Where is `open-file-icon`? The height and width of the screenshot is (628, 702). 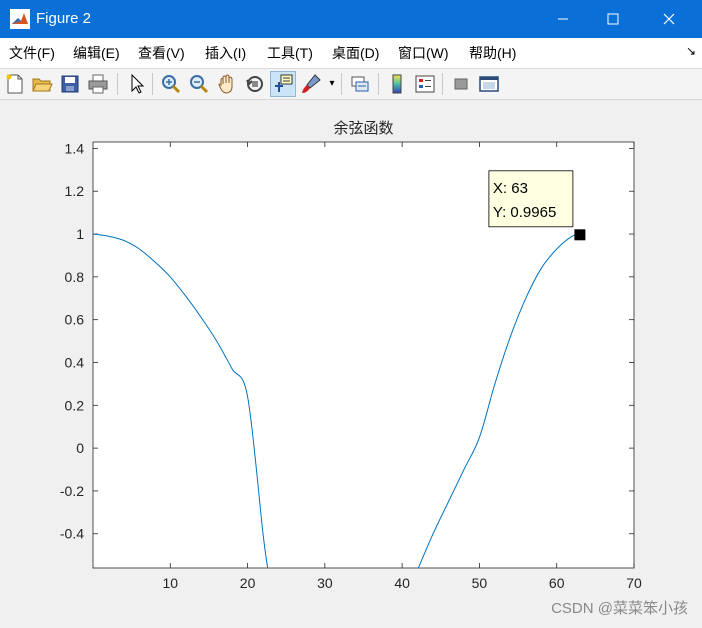
open-file-icon is located at coordinates (42, 84).